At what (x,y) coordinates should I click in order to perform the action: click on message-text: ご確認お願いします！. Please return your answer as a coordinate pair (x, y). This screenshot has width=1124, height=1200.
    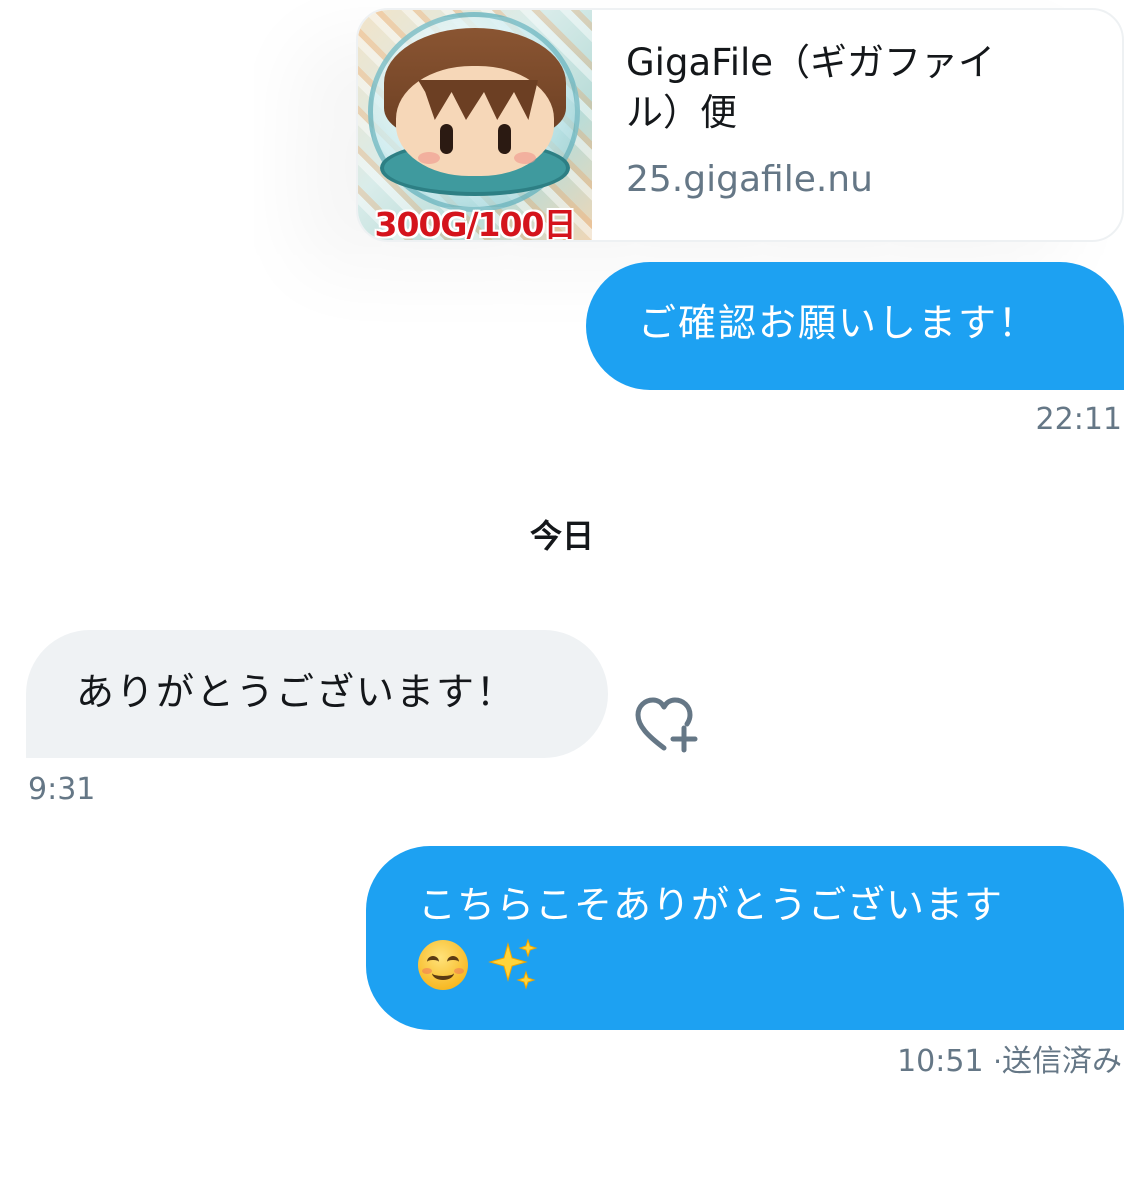
    Looking at the image, I should click on (838, 323).